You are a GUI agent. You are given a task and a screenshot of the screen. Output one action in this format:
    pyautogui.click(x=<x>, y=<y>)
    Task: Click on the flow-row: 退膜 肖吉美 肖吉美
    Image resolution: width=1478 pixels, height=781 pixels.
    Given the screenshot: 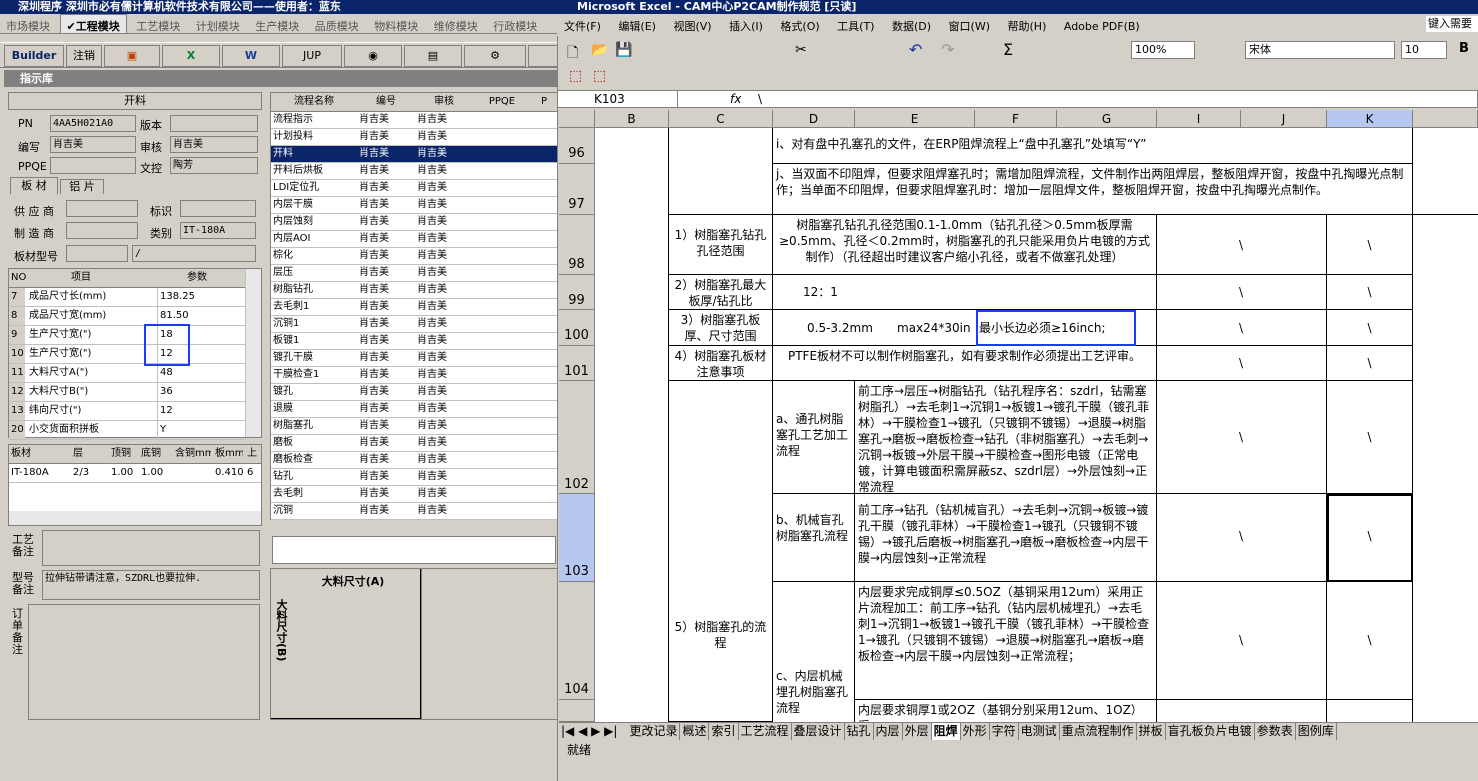 What is the action you would take?
    pyautogui.click(x=414, y=409)
    